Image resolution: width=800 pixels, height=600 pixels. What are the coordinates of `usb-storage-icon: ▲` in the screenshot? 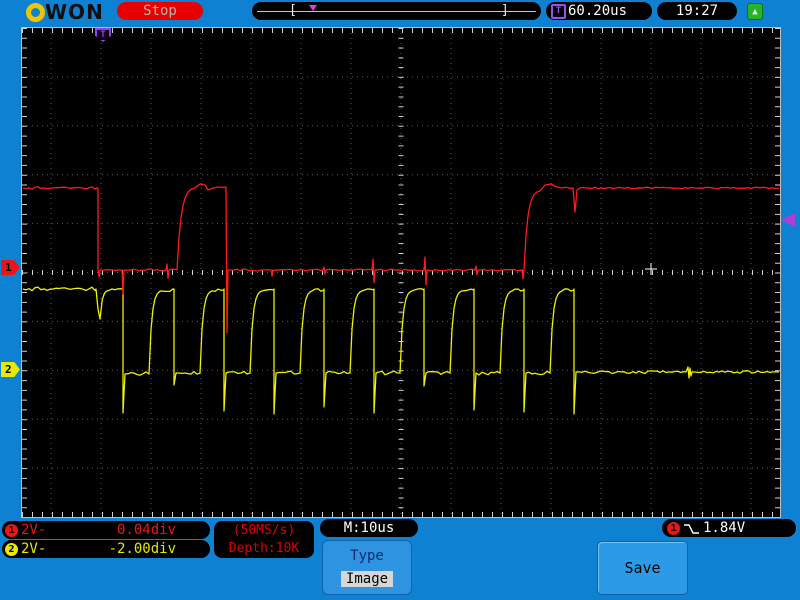 It's located at (755, 11).